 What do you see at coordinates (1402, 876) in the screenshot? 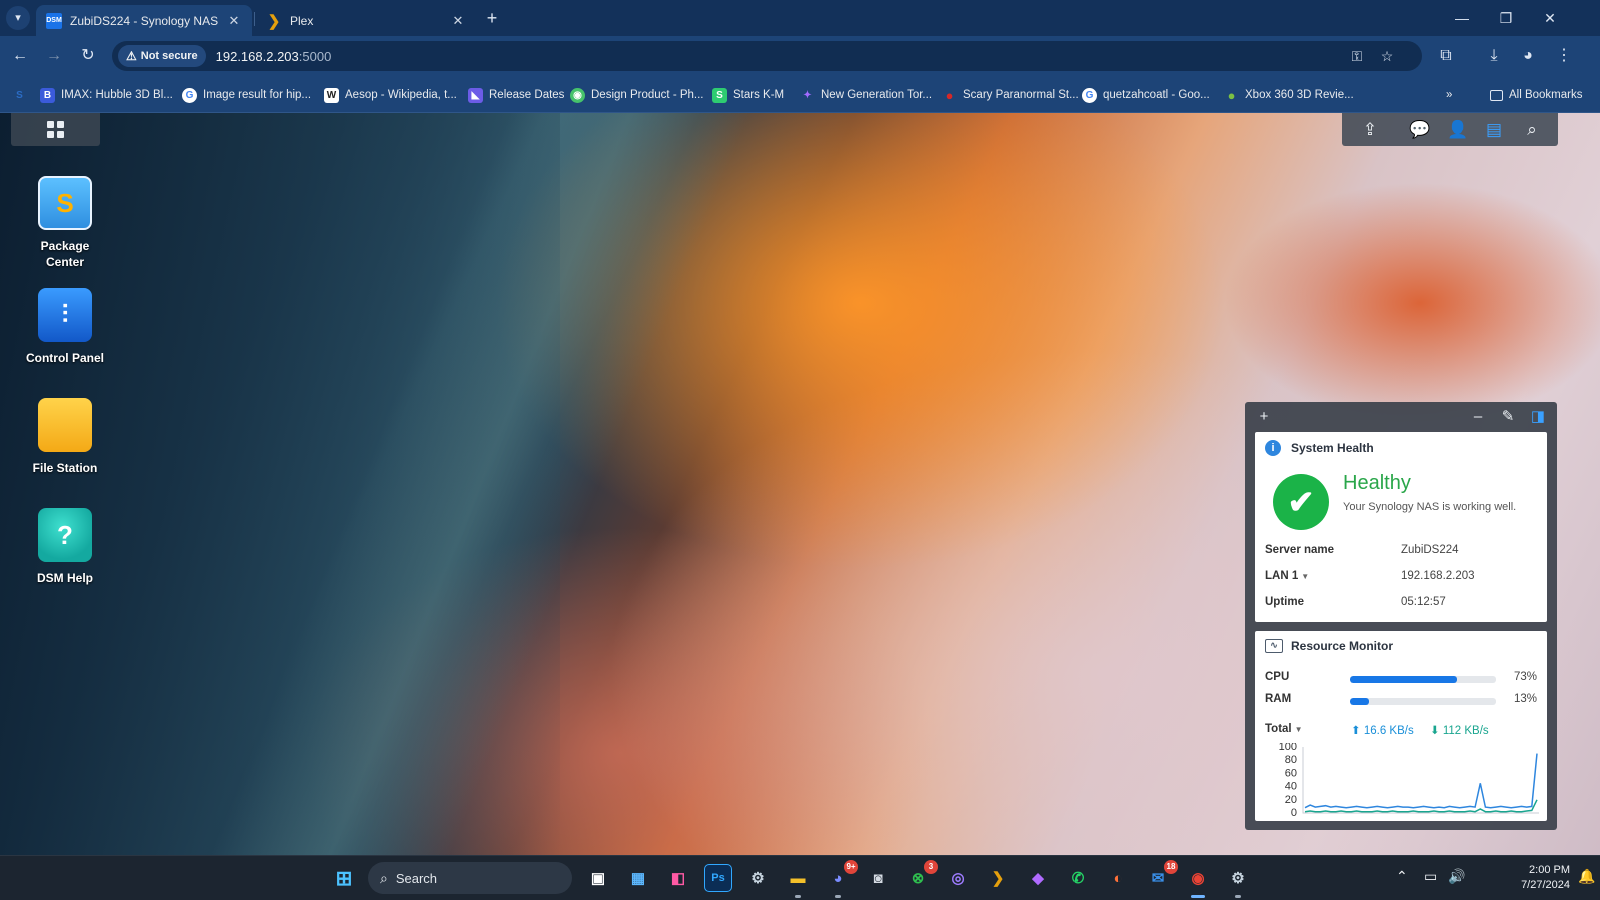
I see `show-hidden-icons-chevron: ⌃` at bounding box center [1402, 876].